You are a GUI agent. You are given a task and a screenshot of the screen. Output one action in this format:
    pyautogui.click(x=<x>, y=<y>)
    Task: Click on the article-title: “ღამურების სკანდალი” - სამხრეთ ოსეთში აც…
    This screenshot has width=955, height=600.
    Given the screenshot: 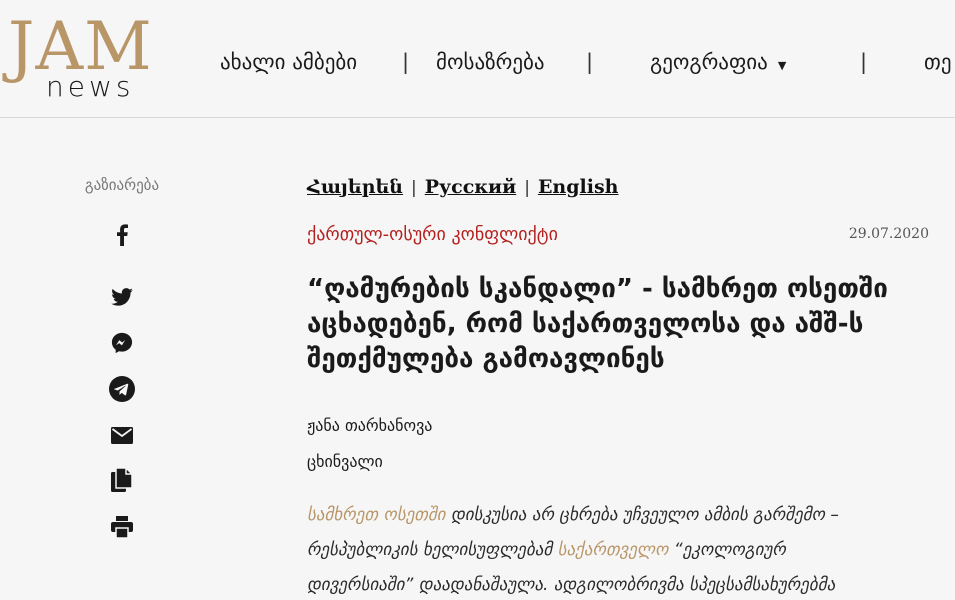 What is the action you would take?
    pyautogui.click(x=597, y=324)
    